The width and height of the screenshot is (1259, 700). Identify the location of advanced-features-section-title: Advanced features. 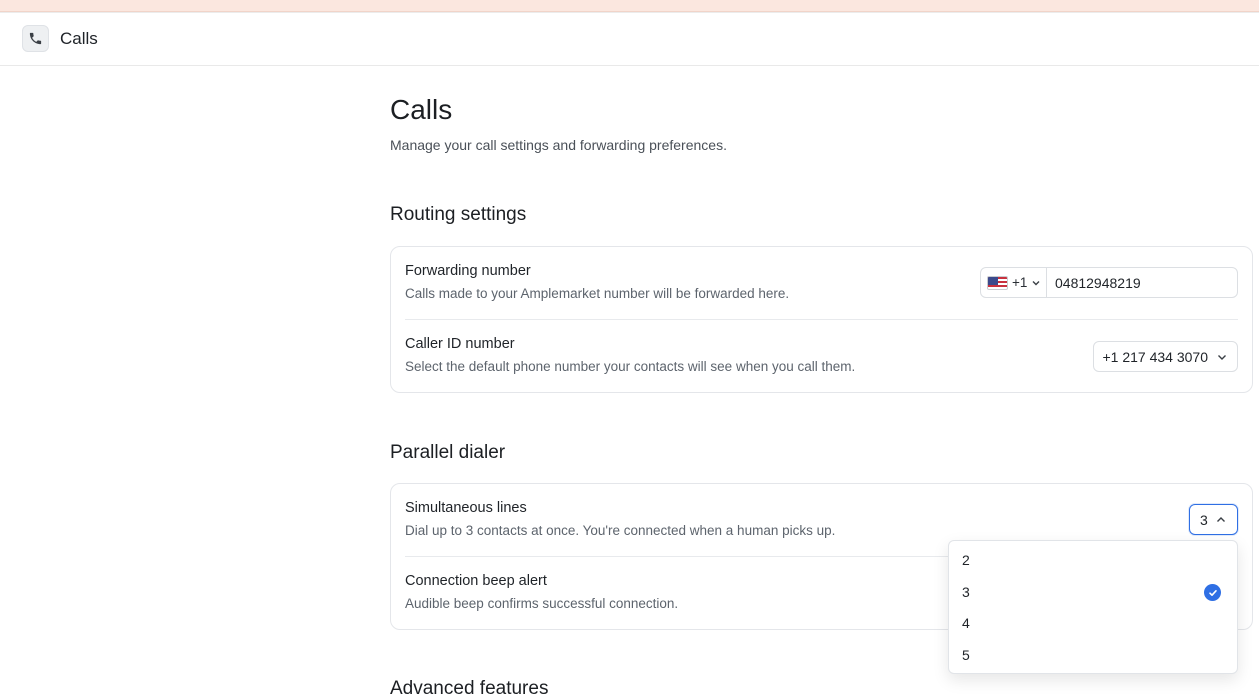
(469, 688).